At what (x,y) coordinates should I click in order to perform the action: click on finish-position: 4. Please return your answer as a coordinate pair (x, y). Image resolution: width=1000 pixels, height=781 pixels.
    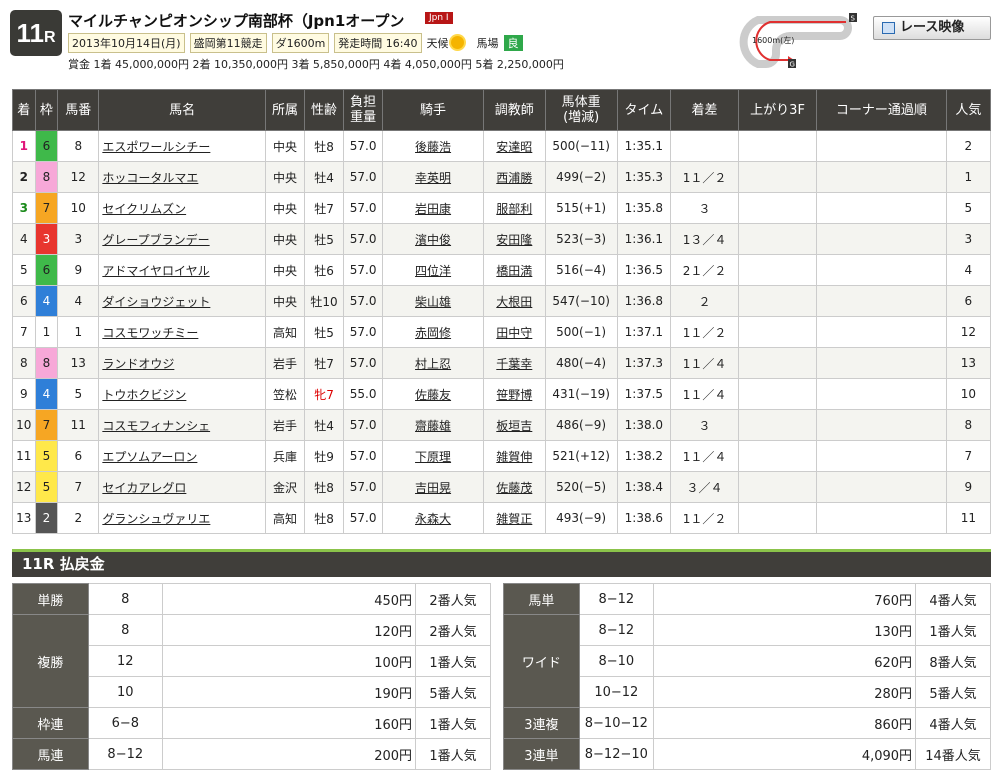
    Looking at the image, I should click on (24, 239).